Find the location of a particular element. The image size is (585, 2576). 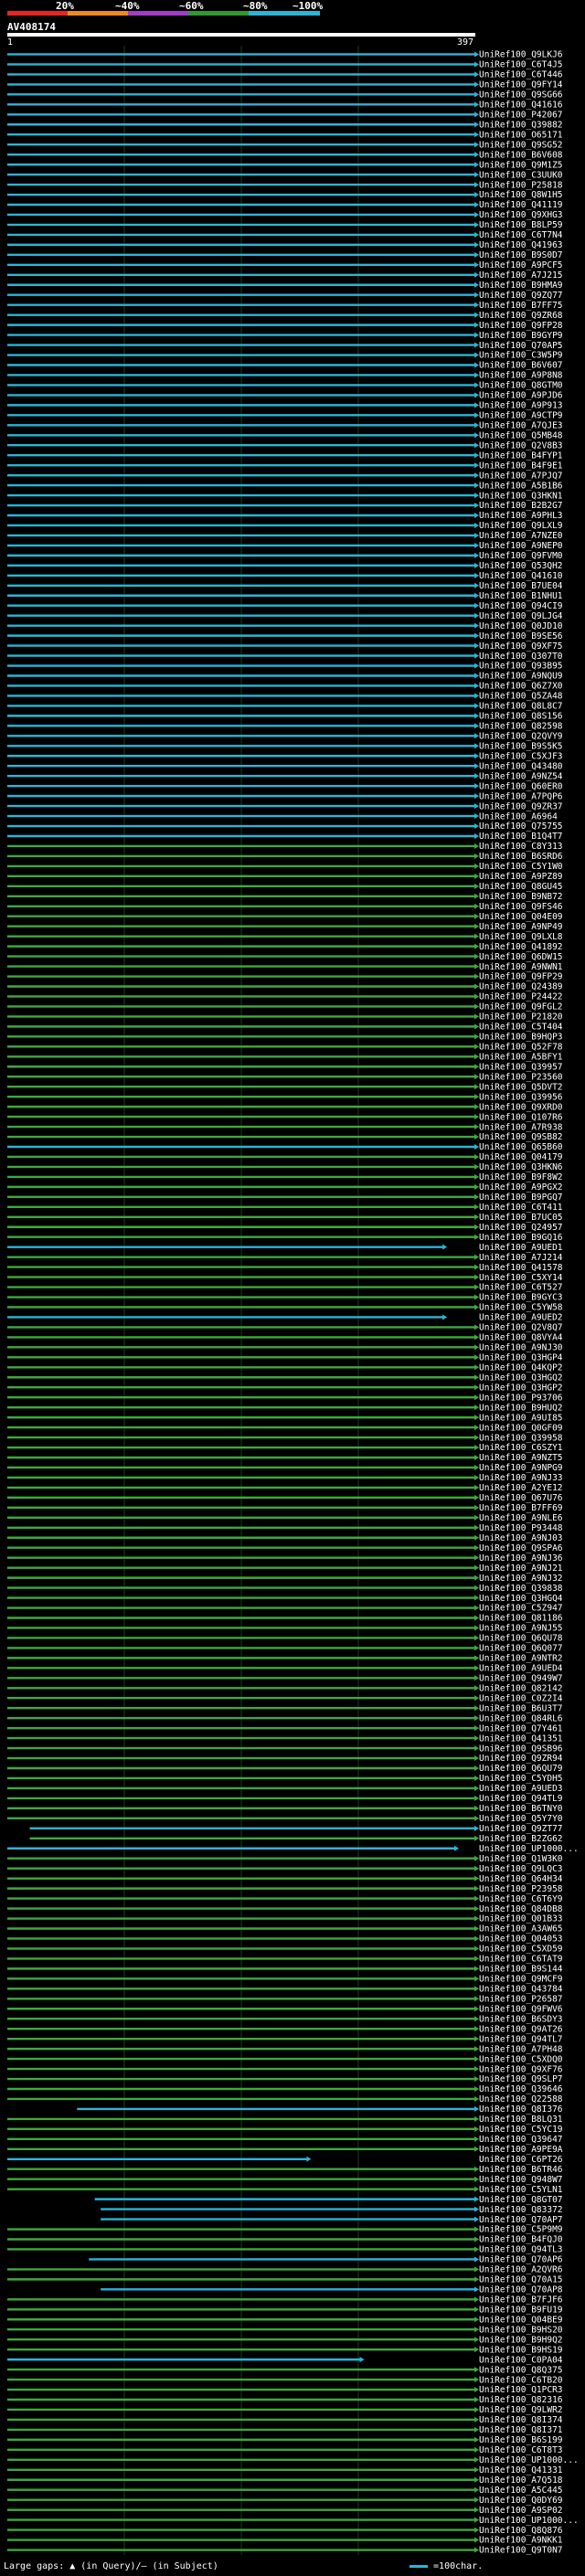

hit-label: UniRef100_Q9MCF9 is located at coordinates (521, 1980).